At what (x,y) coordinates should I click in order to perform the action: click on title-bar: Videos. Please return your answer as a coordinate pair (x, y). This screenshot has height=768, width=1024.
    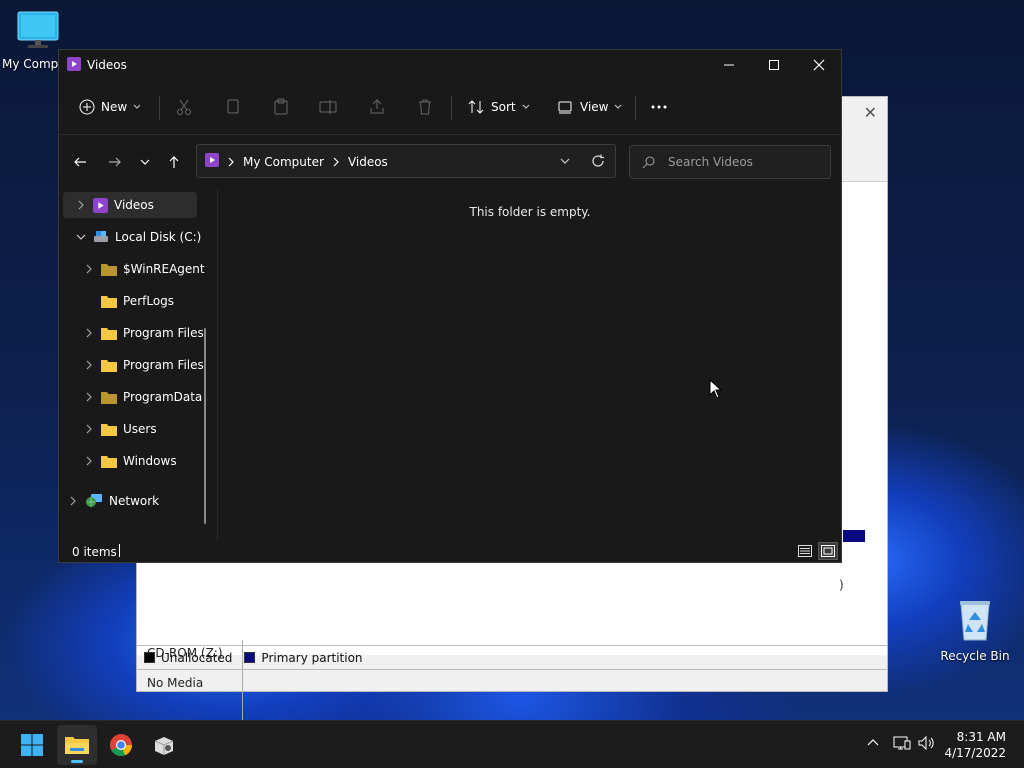
    Looking at the image, I should click on (450, 65).